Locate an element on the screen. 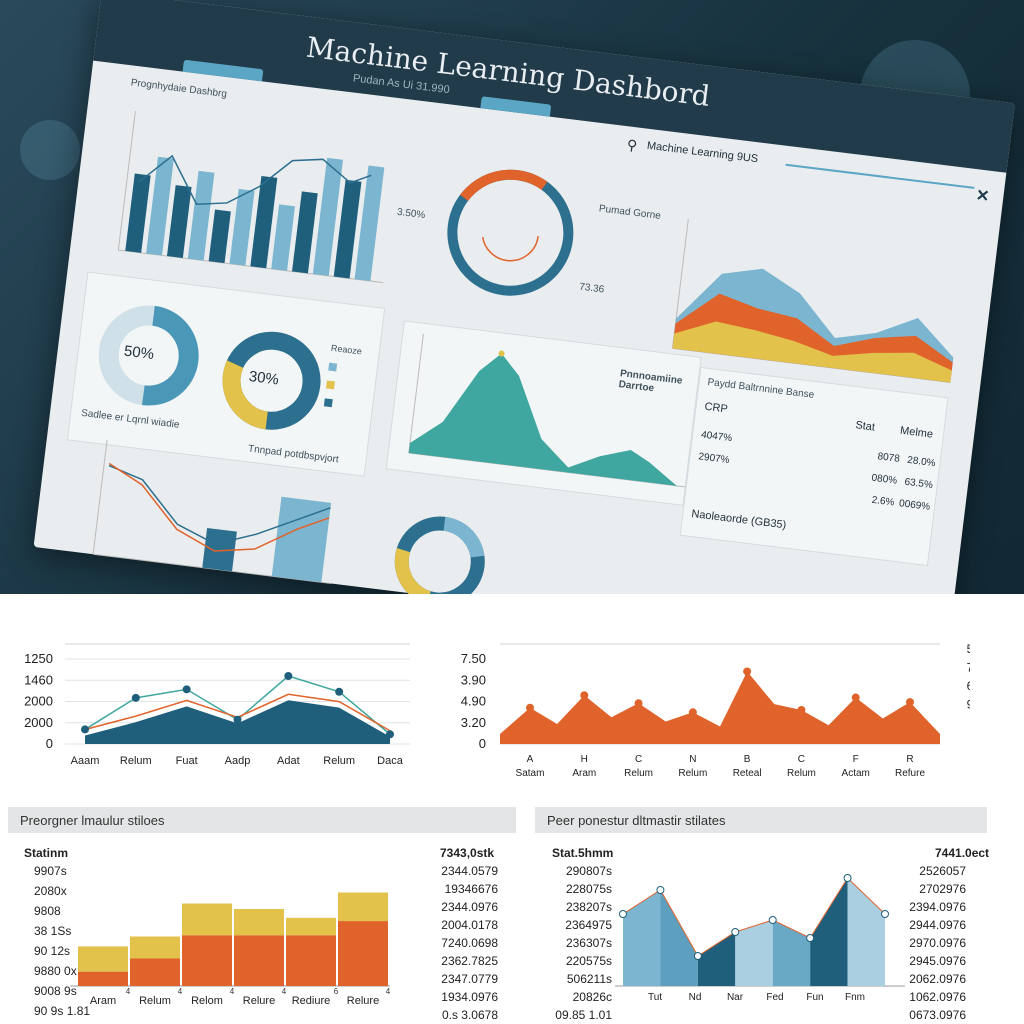 This screenshot has height=1024, width=1024. row-label: 20826c is located at coordinates (592, 997).